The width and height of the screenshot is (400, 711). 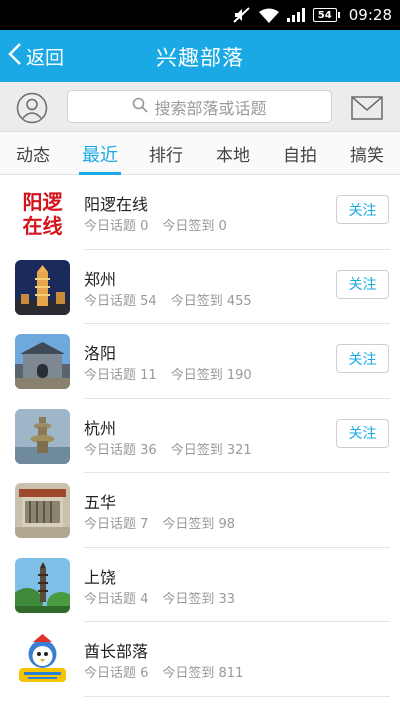 What do you see at coordinates (120, 375) in the screenshot?
I see `today-topics: 今日话题 11` at bounding box center [120, 375].